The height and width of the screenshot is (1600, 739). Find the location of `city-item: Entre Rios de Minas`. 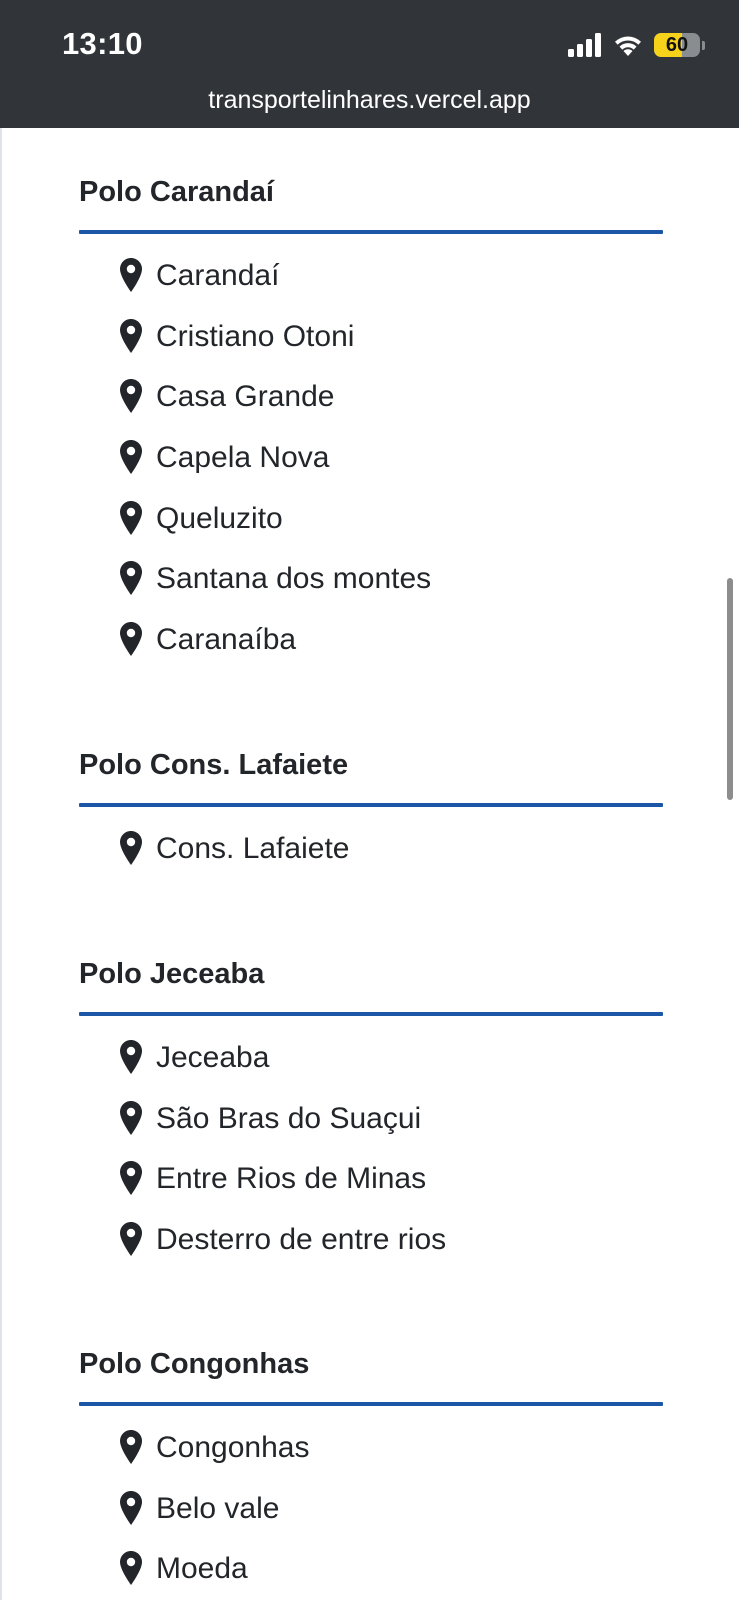

city-item: Entre Rios de Minas is located at coordinates (371, 1189).